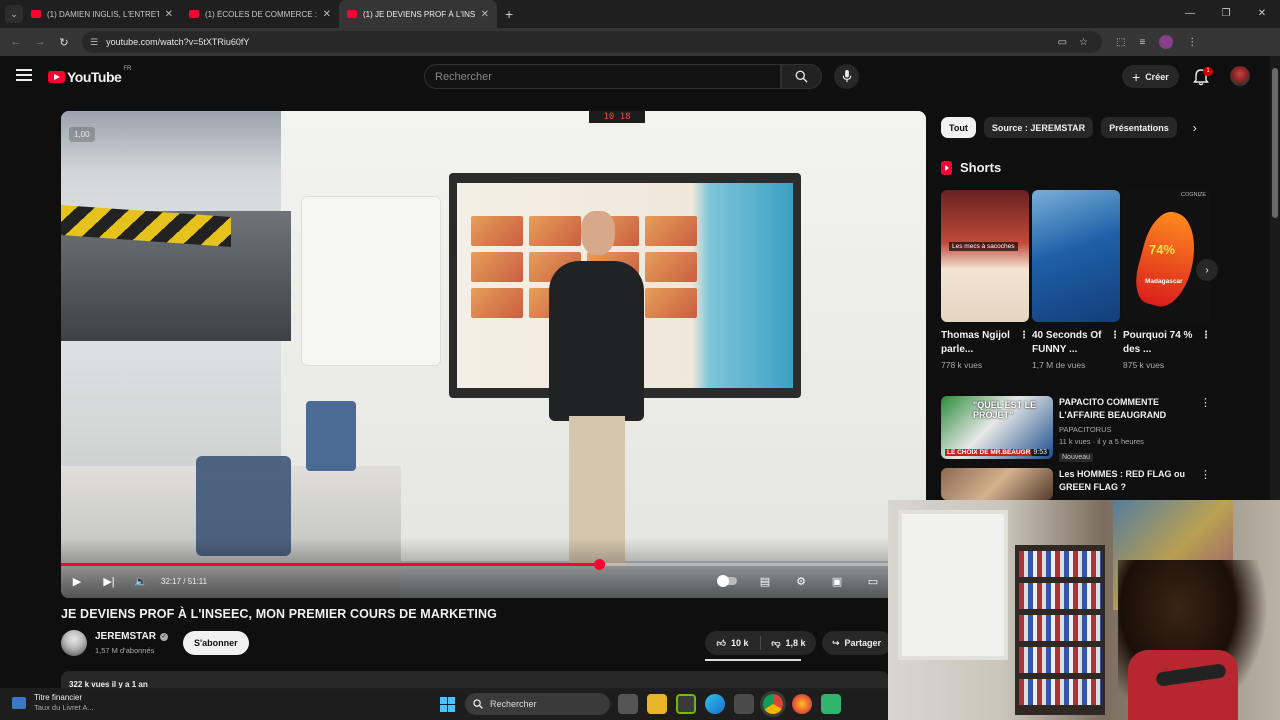  Describe the element at coordinates (801, 581) in the screenshot. I see `settings-gear-icon: ⚙` at that location.